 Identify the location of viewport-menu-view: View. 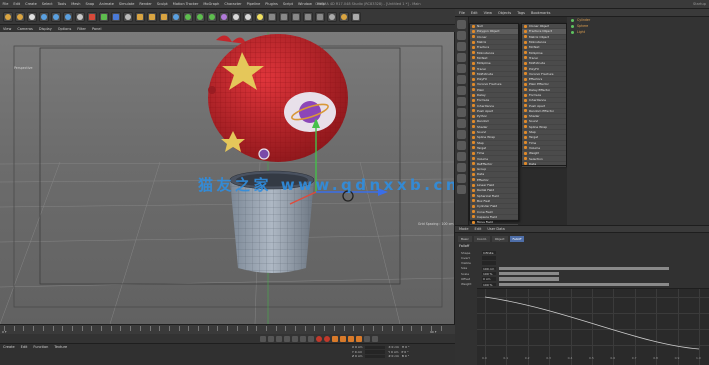
(7, 29).